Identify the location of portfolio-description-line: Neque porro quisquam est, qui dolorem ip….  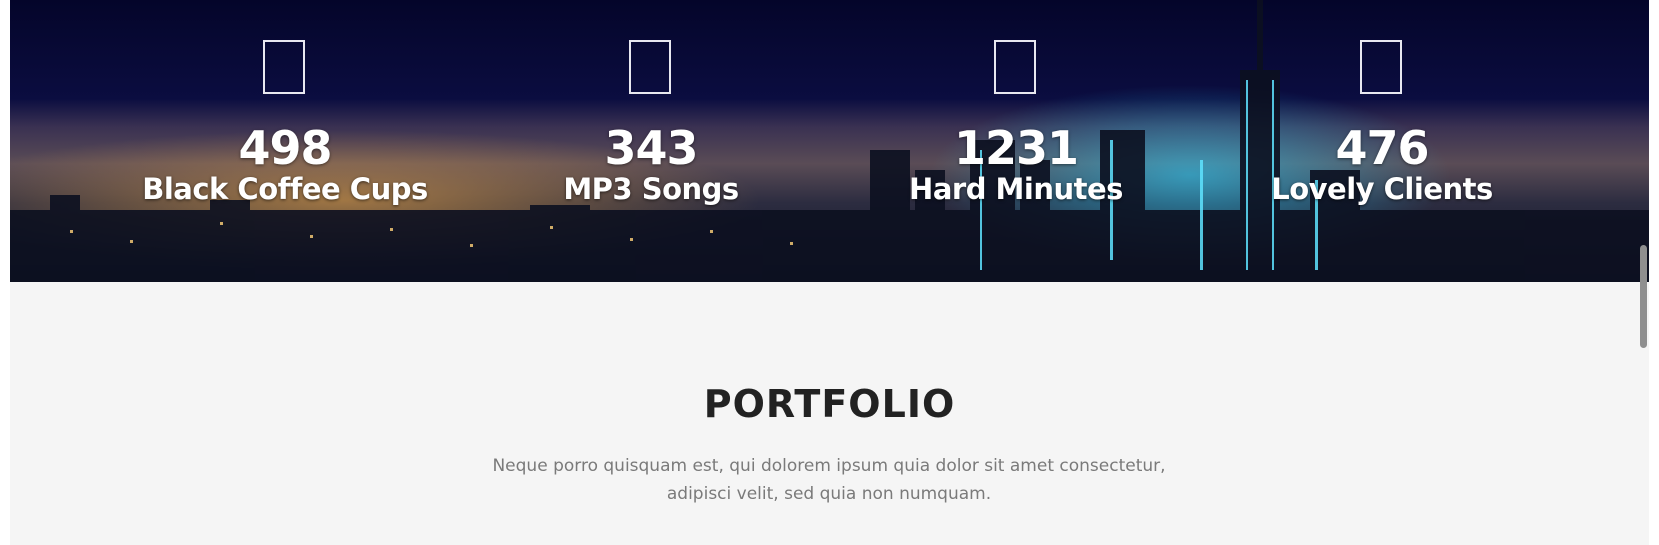
(829, 466).